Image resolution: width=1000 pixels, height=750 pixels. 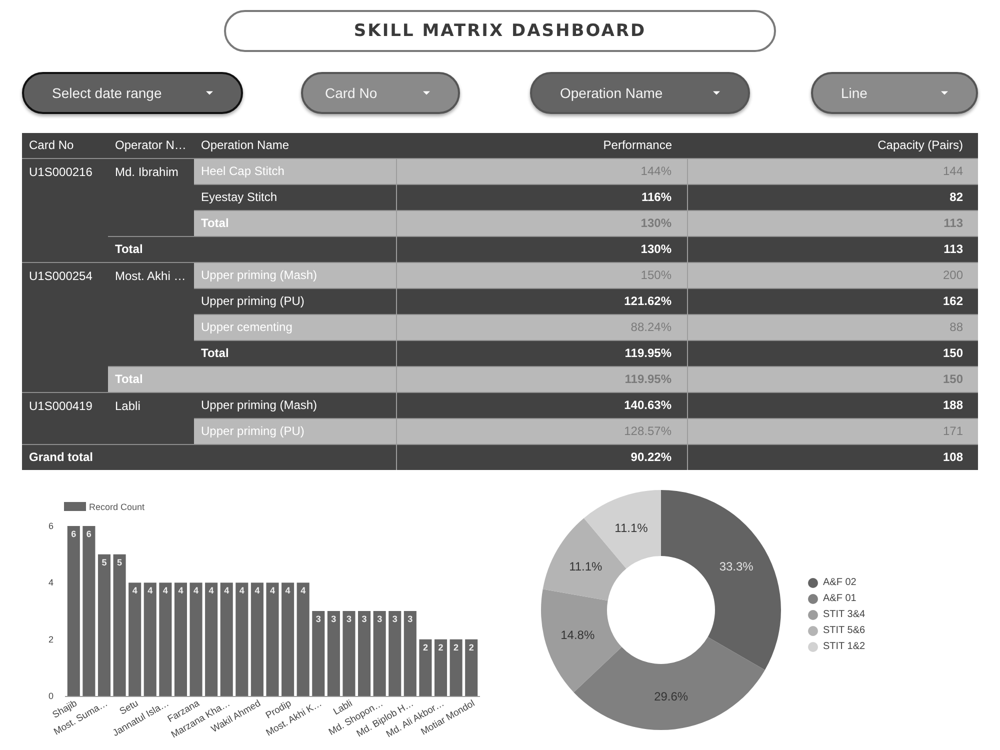 I want to click on table-cell: 200, so click(x=832, y=275).